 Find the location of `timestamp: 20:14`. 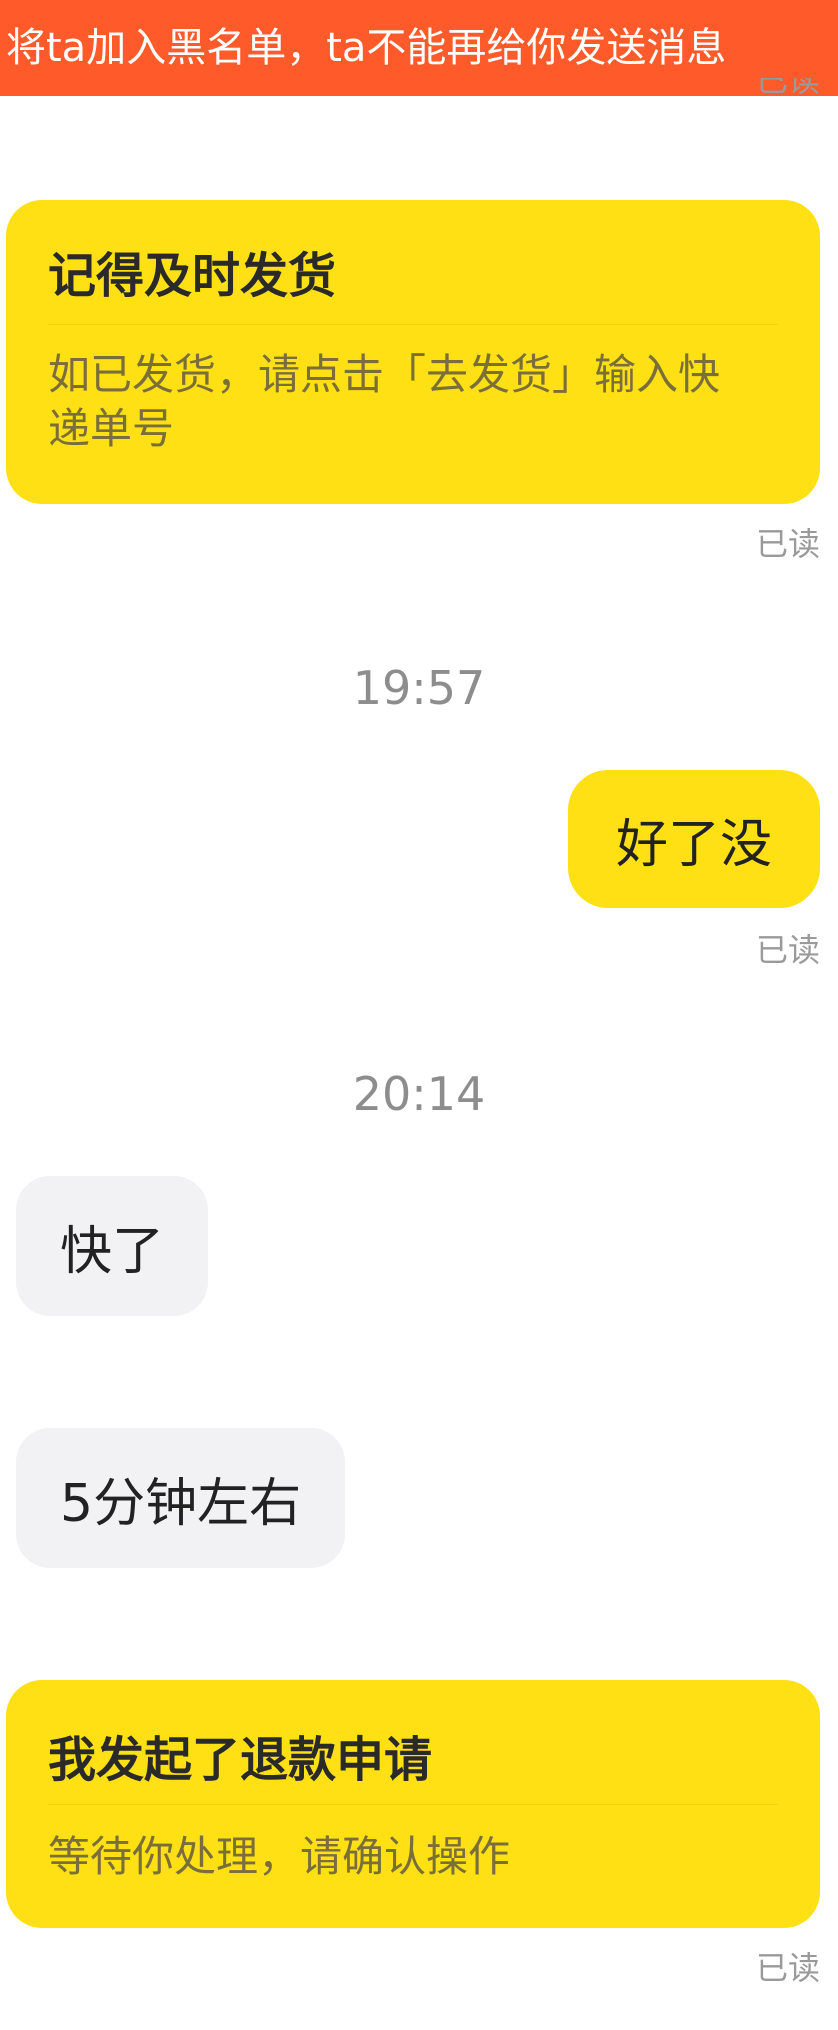

timestamp: 20:14 is located at coordinates (419, 1094).